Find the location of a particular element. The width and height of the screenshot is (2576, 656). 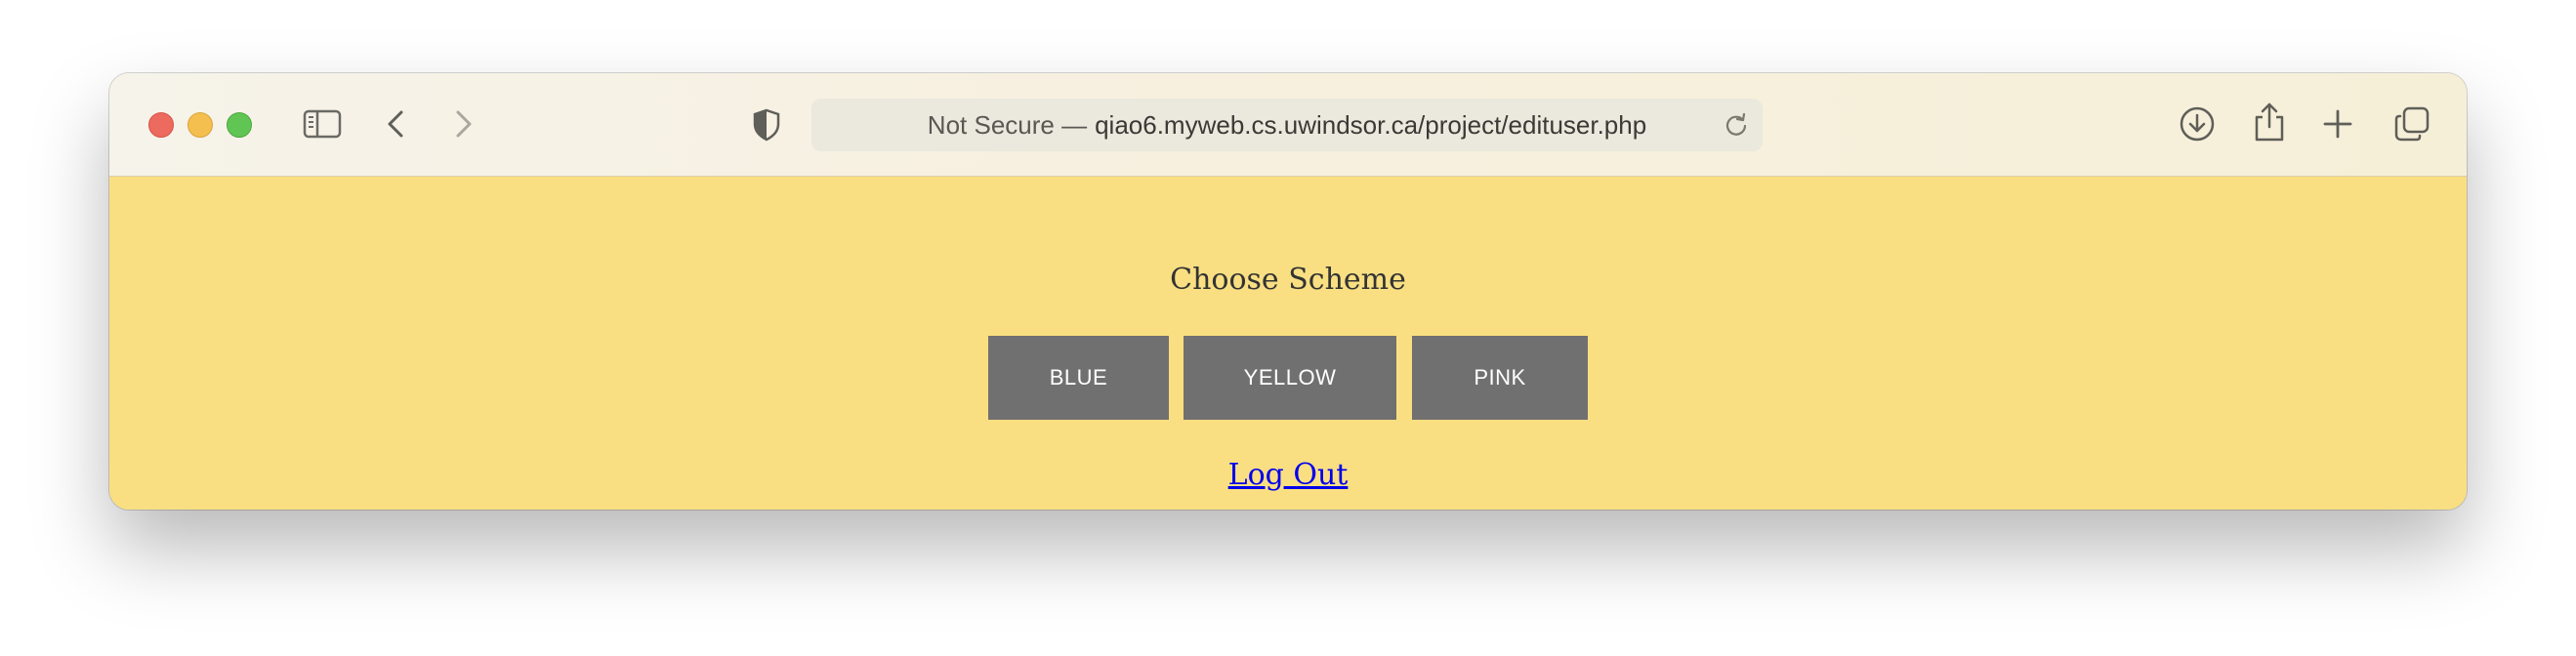

blue-scheme-button: BLUE is located at coordinates (1079, 378).